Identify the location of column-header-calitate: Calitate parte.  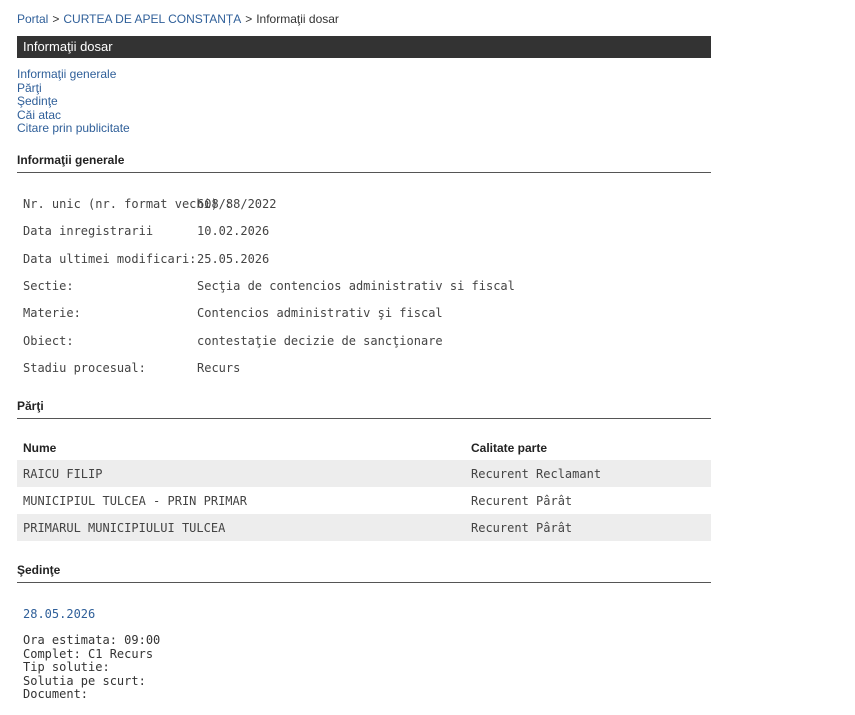
(509, 448).